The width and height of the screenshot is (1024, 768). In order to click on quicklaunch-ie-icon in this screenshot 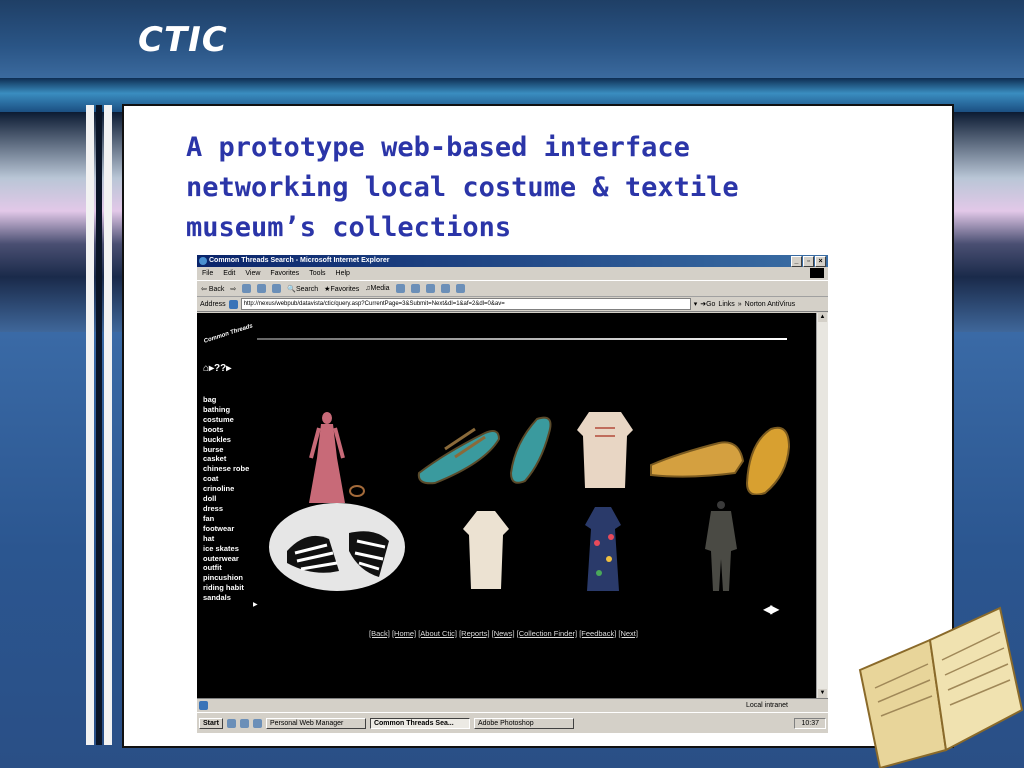, I will do `click(244, 723)`.